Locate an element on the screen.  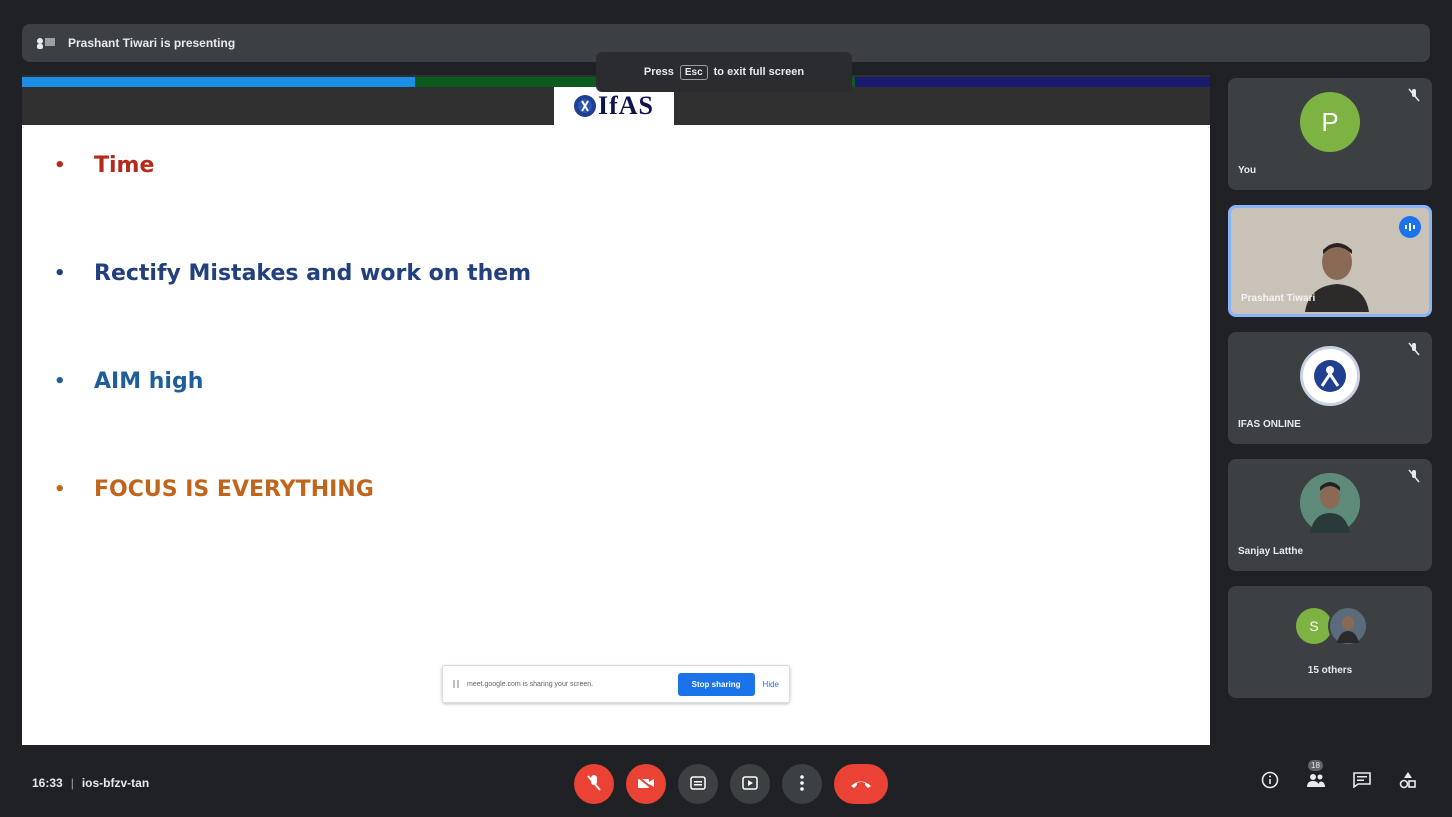
participant-tile-you: P You is located at coordinates (1330, 134).